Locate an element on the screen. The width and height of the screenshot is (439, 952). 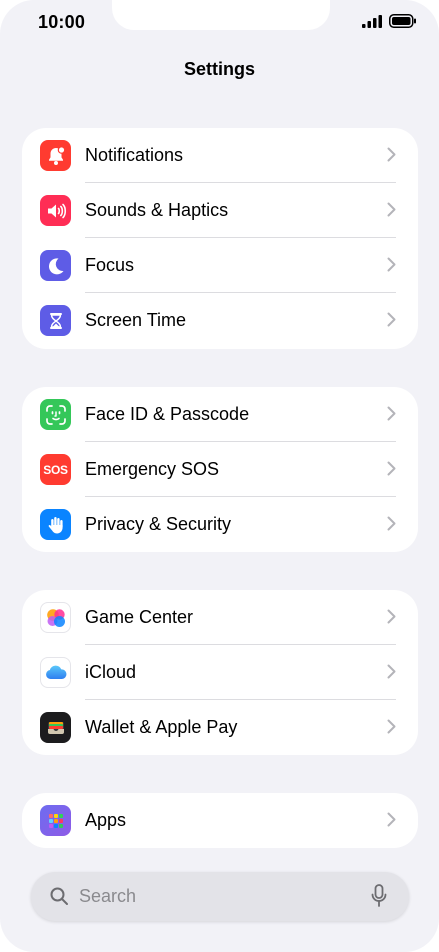
row-label: Face ID & Passcode is located at coordinates (167, 414).